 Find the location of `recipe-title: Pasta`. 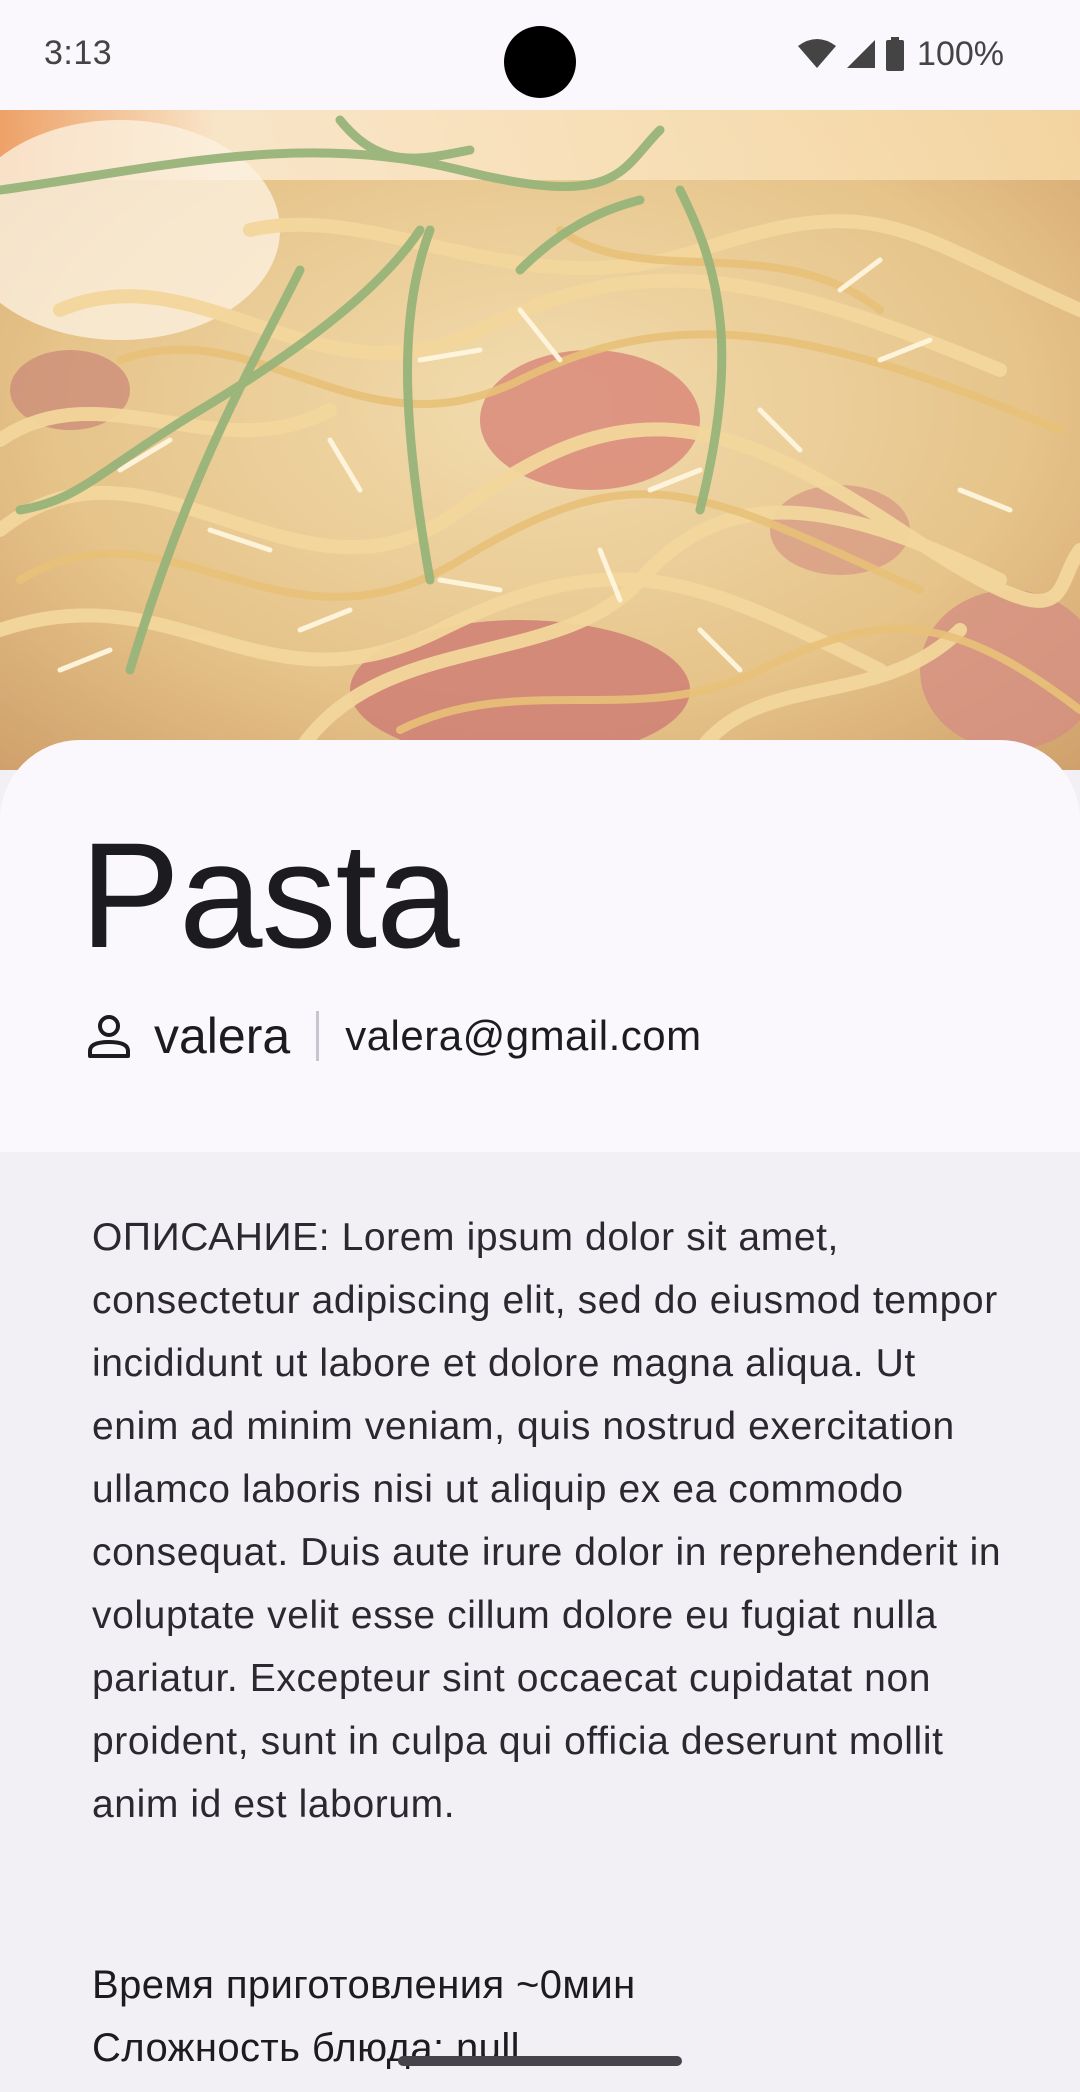

recipe-title: Pasta is located at coordinates (270, 895).